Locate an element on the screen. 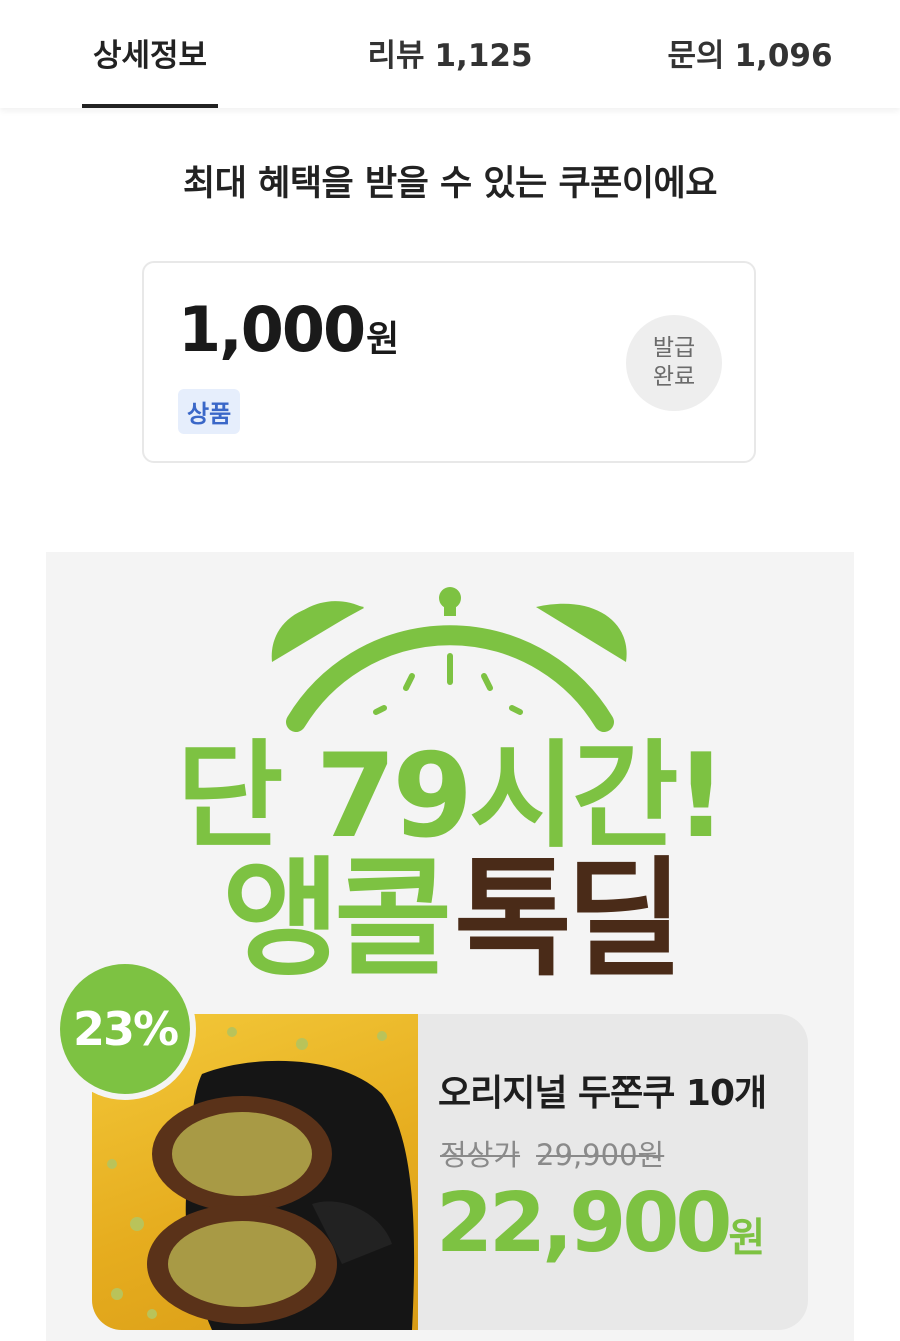 This screenshot has width=900, height=1341. alarm-clock-icon is located at coordinates (449, 659).